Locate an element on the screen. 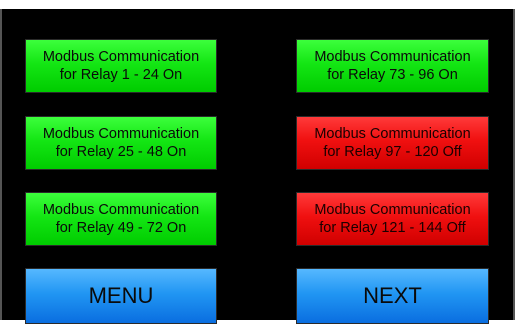  relay-button-line2: for Relay 121 - 144 Off is located at coordinates (392, 228).